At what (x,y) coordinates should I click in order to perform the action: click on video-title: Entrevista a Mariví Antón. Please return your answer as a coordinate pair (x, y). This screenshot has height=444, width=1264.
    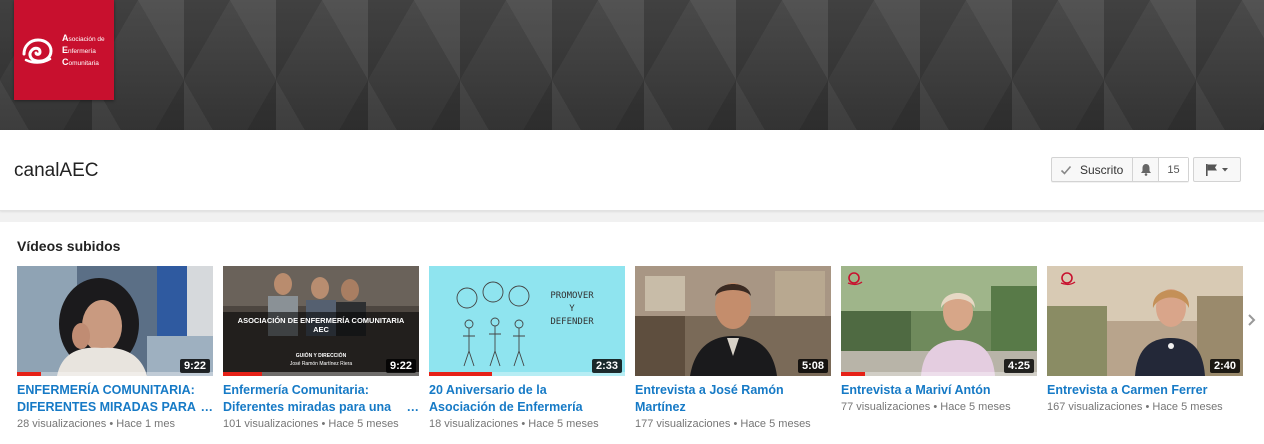
    Looking at the image, I should click on (939, 399).